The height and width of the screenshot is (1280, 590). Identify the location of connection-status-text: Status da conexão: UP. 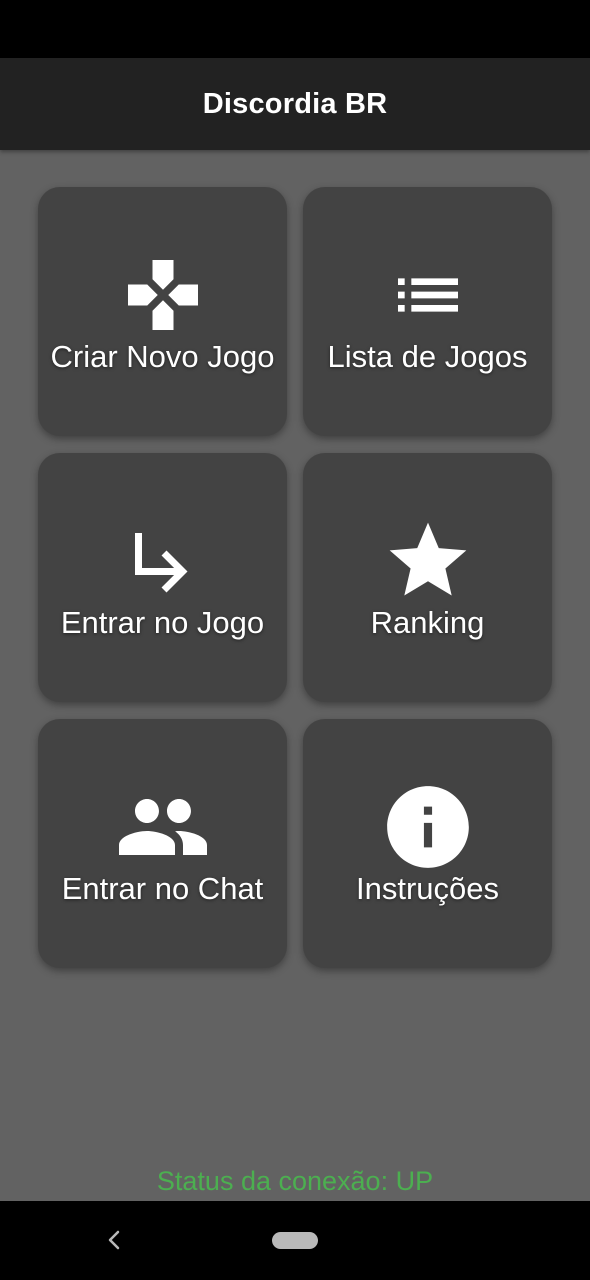
(295, 1181).